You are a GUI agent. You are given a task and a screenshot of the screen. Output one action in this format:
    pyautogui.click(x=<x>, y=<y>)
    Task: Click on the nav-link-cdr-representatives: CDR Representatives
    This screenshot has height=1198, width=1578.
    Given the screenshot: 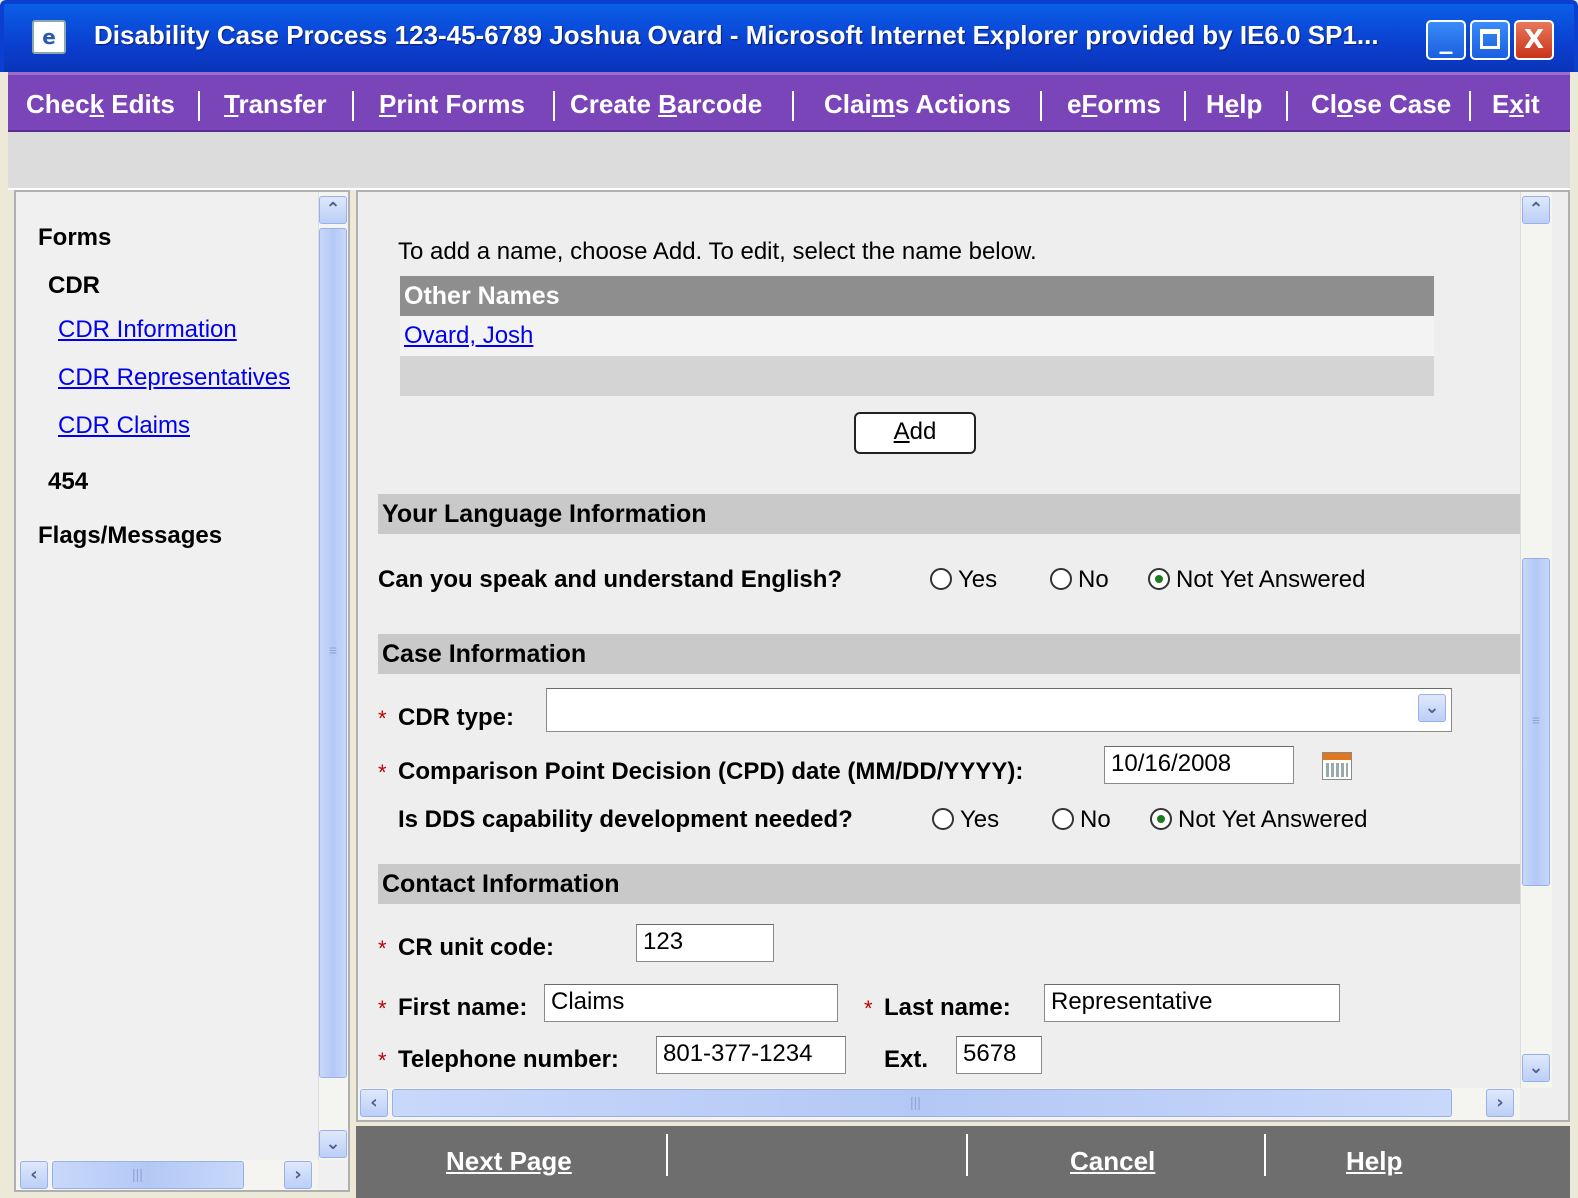 What is the action you would take?
    pyautogui.click(x=174, y=378)
    